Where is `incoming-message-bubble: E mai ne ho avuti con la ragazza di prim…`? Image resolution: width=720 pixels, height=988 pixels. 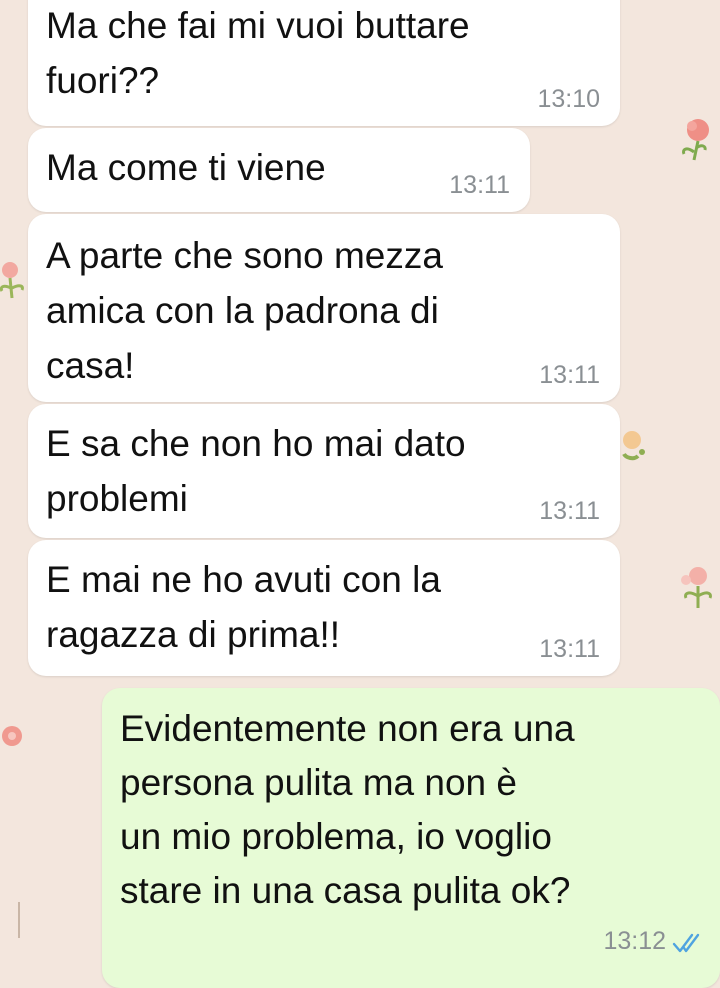 incoming-message-bubble: E mai ne ho avuti con la ragazza di prim… is located at coordinates (324, 608).